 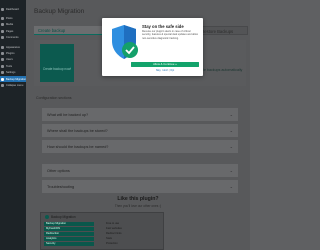 What do you see at coordinates (47, 217) in the screenshot?
I see `plugin-logo-icon` at bounding box center [47, 217].